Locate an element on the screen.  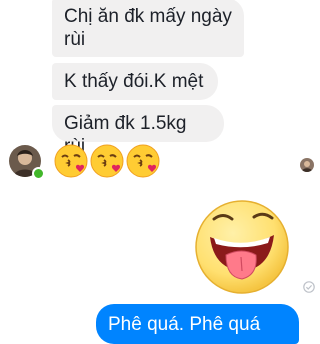
message-text: K thấy đói.K mệt is located at coordinates (134, 81).